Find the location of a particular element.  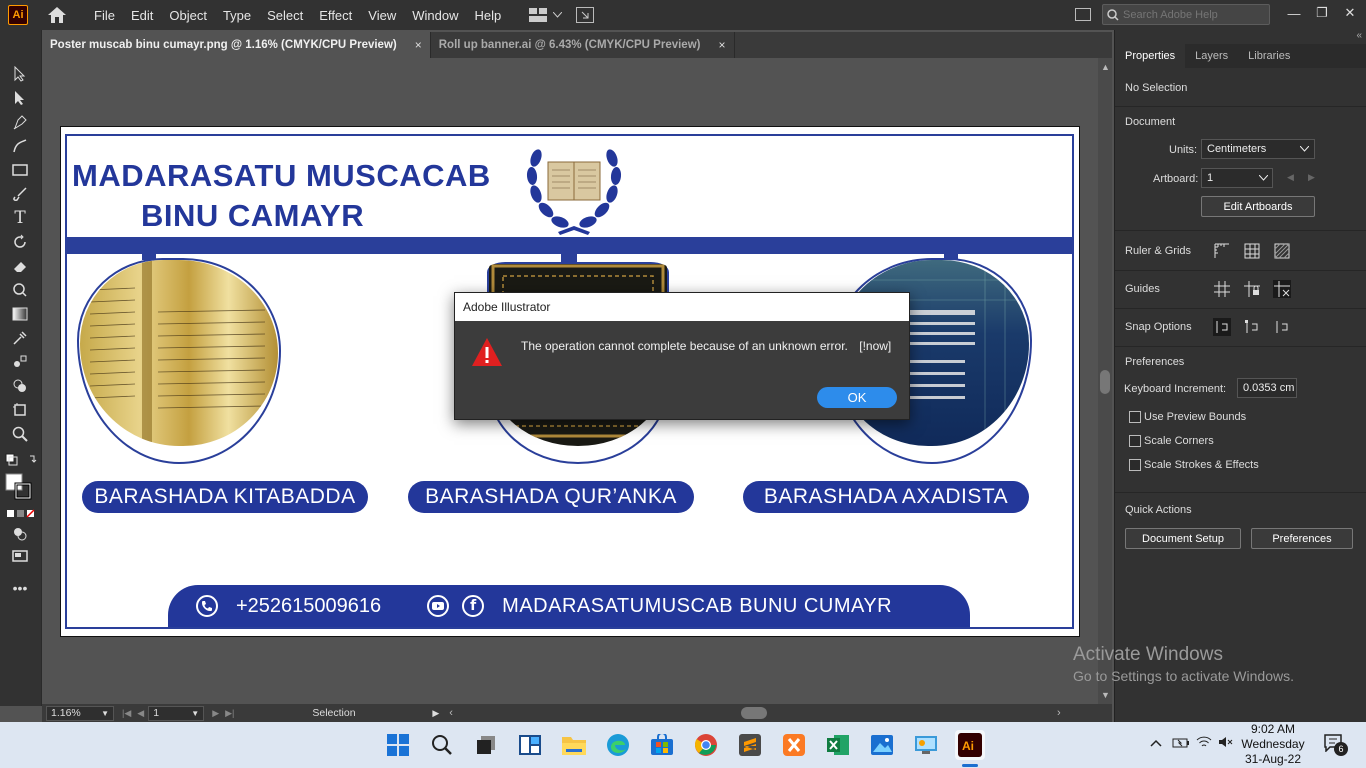

more-tools-icon: ••• is located at coordinates (20, 588).